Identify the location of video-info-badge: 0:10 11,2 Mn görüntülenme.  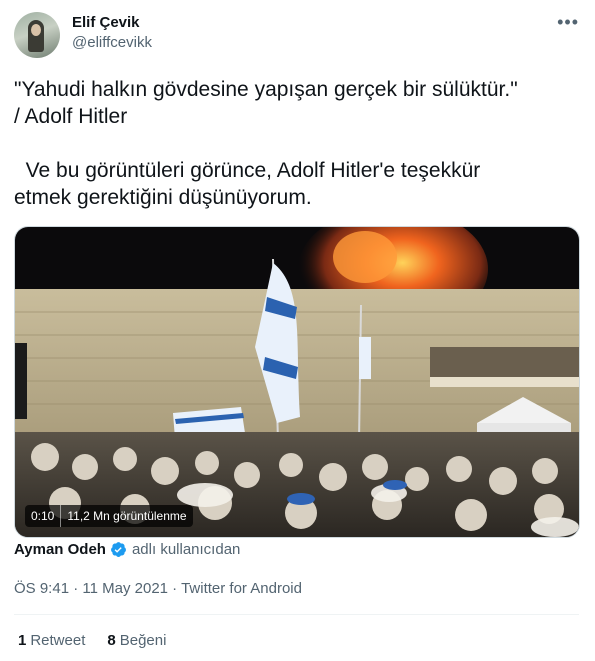
(109, 516).